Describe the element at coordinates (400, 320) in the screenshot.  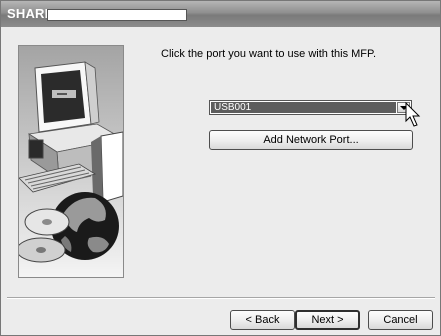
I see `cancel-button: Cancel` at that location.